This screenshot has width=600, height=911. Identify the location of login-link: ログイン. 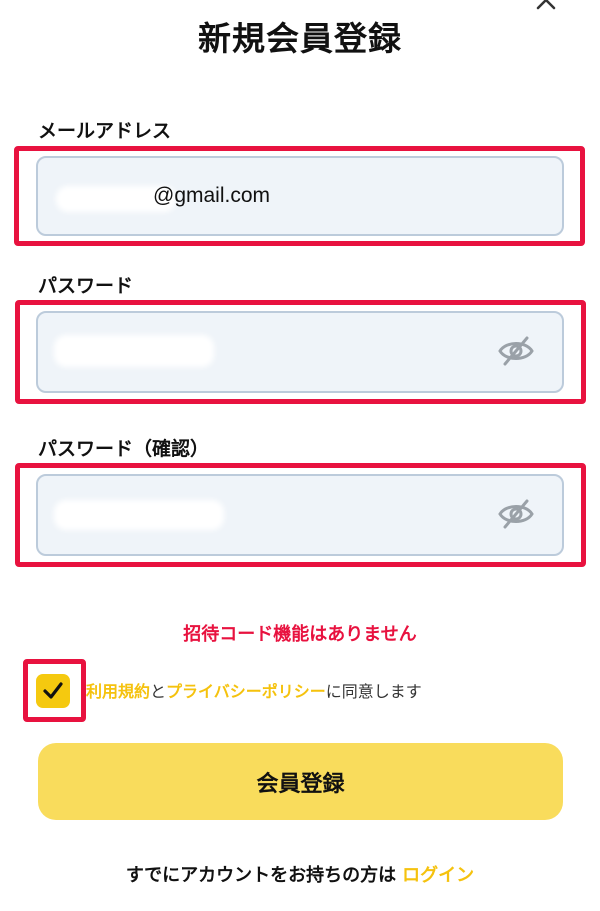
(438, 875).